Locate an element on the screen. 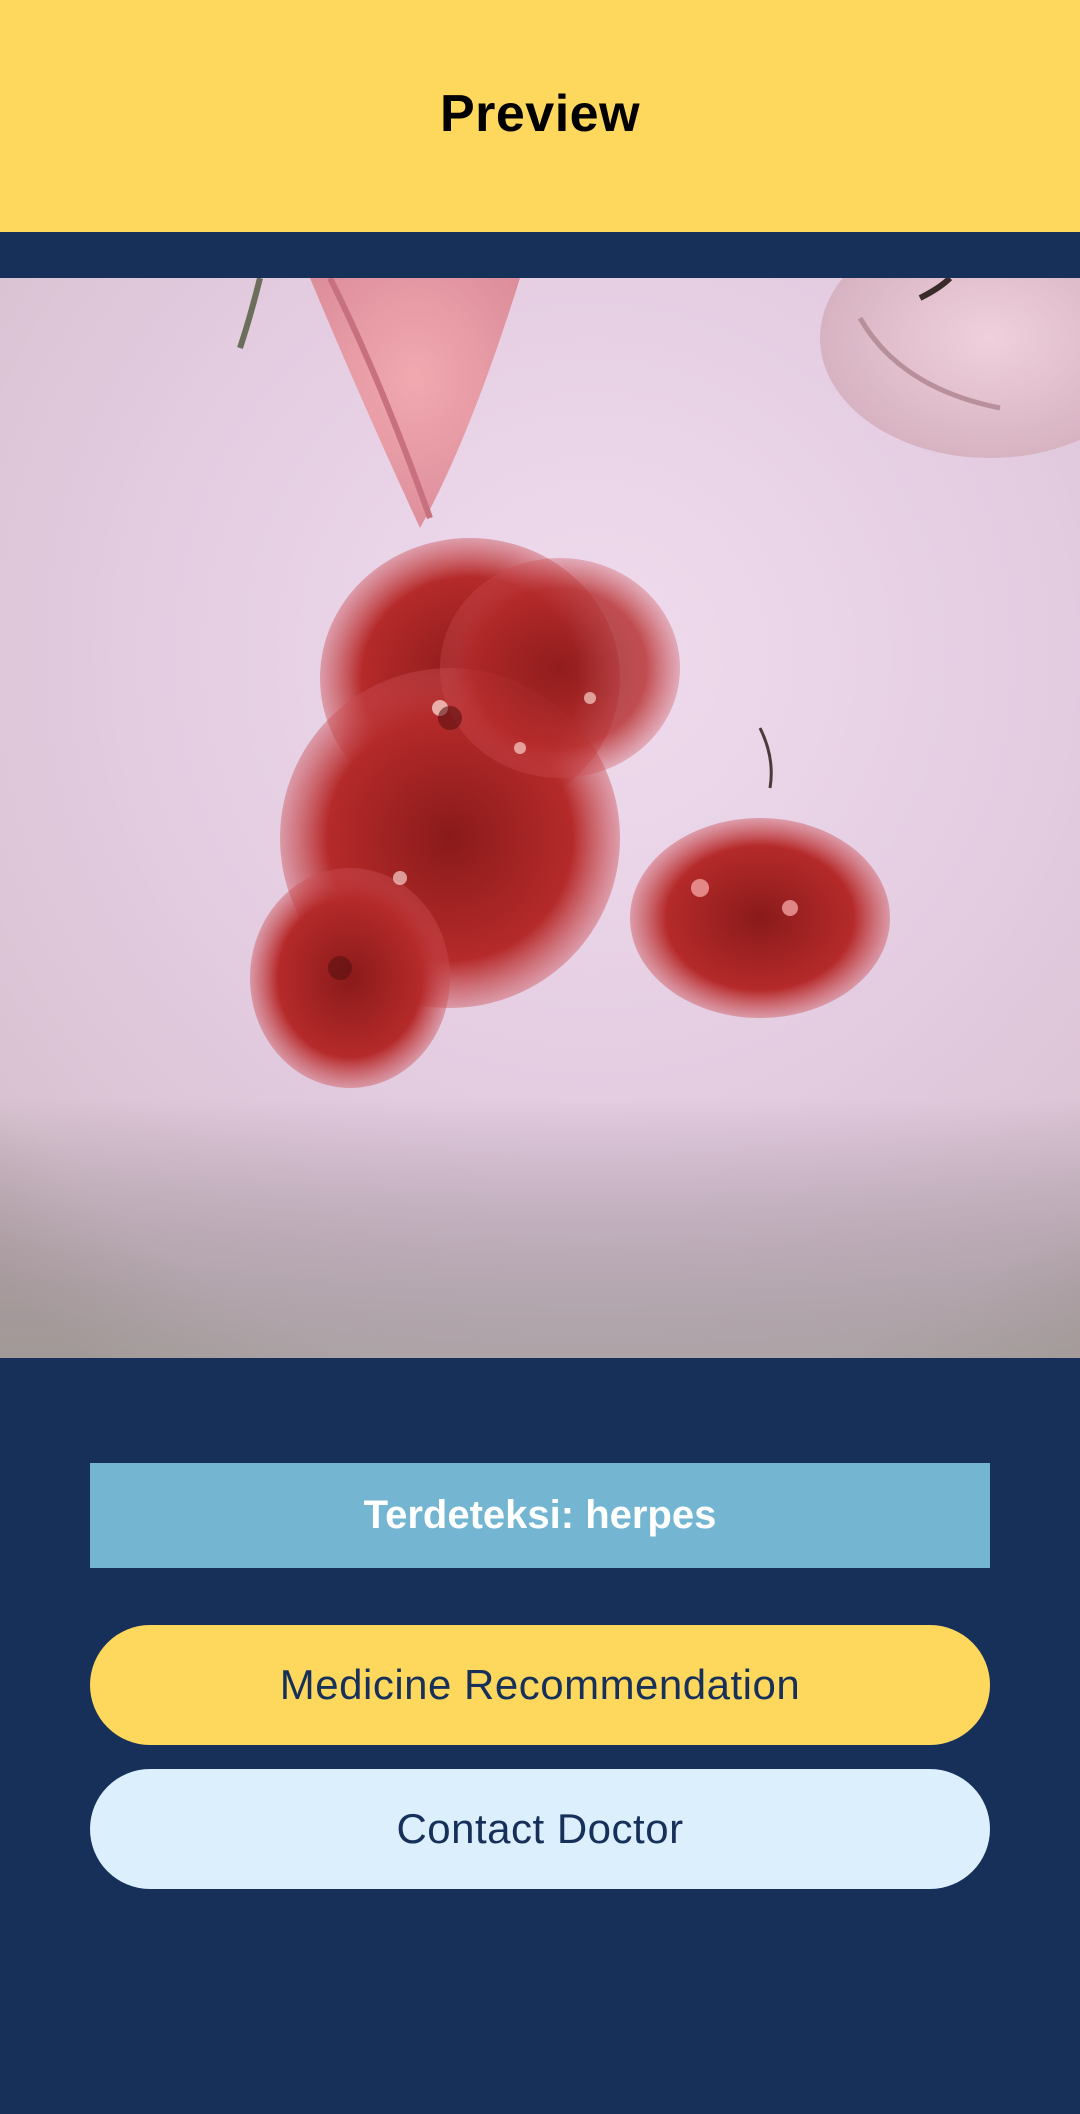 The width and height of the screenshot is (1080, 2114). detection-result-banner: Terdeteksi: herpes is located at coordinates (540, 1515).